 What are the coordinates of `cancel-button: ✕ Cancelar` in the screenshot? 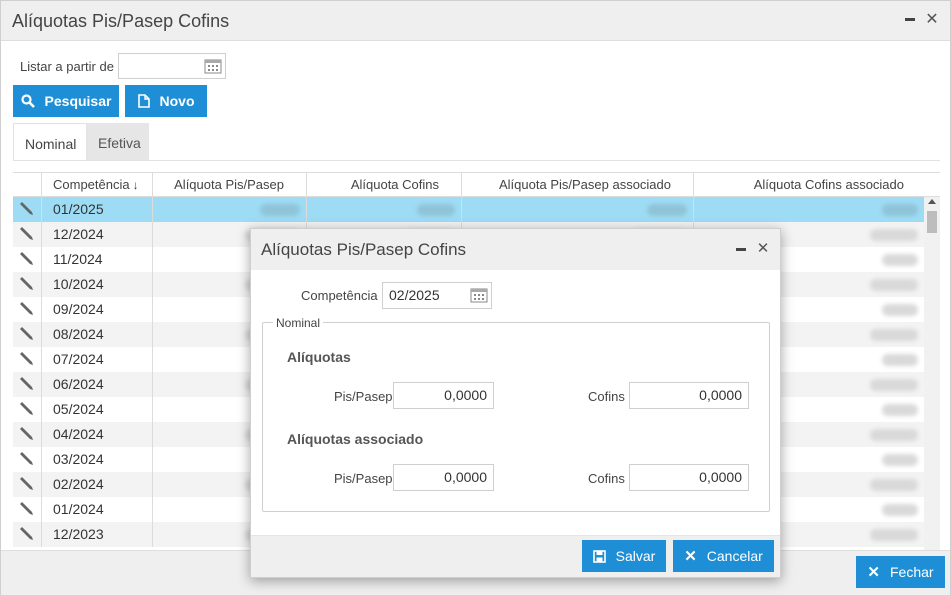 It's located at (723, 556).